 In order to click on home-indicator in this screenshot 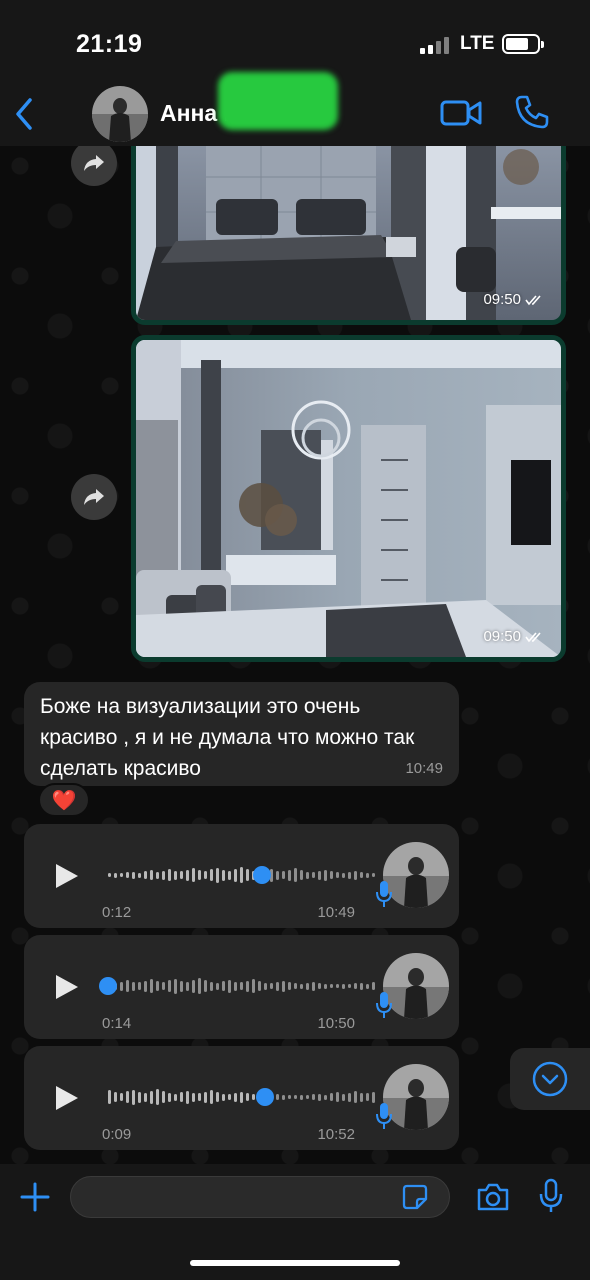, I will do `click(295, 1263)`.